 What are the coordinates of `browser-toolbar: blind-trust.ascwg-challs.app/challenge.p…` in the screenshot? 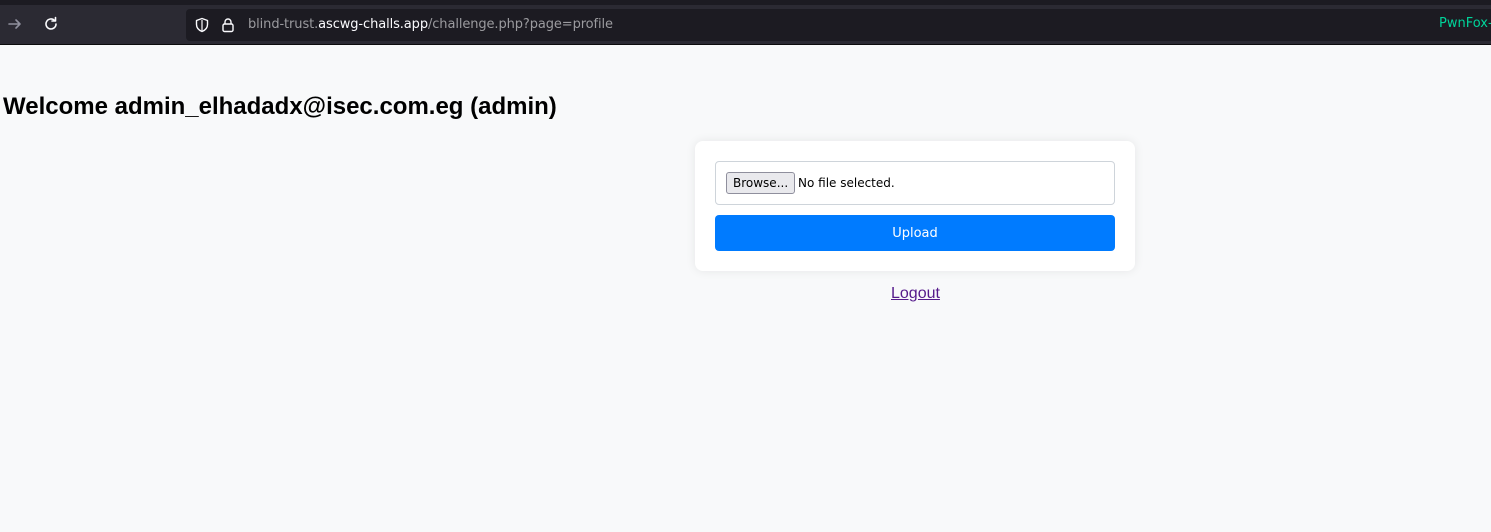 It's located at (745, 22).